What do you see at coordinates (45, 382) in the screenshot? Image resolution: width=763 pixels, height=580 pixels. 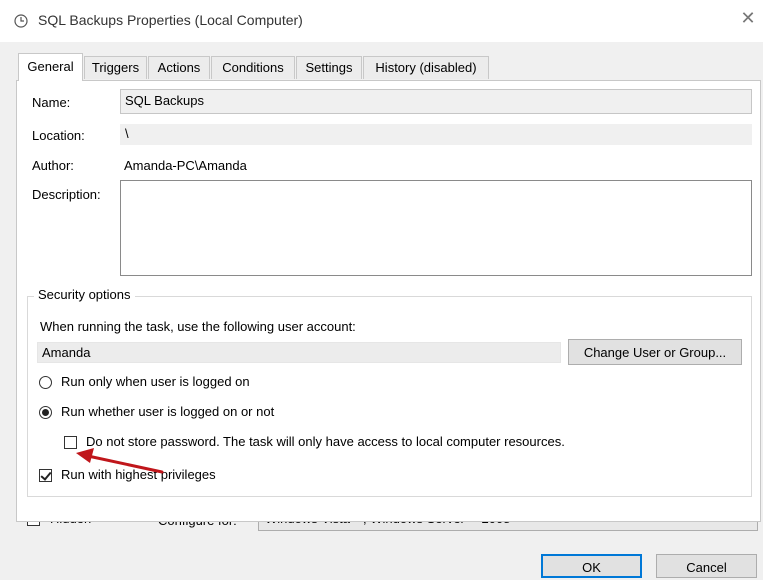 I see `radio-logged-on` at bounding box center [45, 382].